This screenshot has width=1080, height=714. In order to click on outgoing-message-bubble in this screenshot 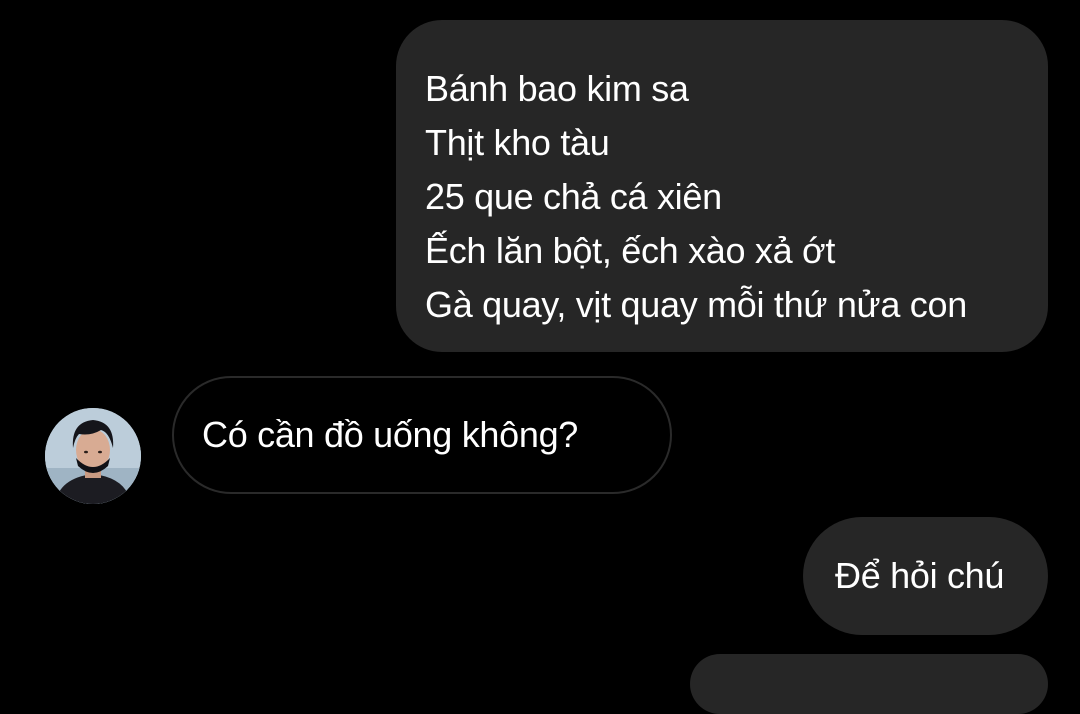, I will do `click(869, 684)`.